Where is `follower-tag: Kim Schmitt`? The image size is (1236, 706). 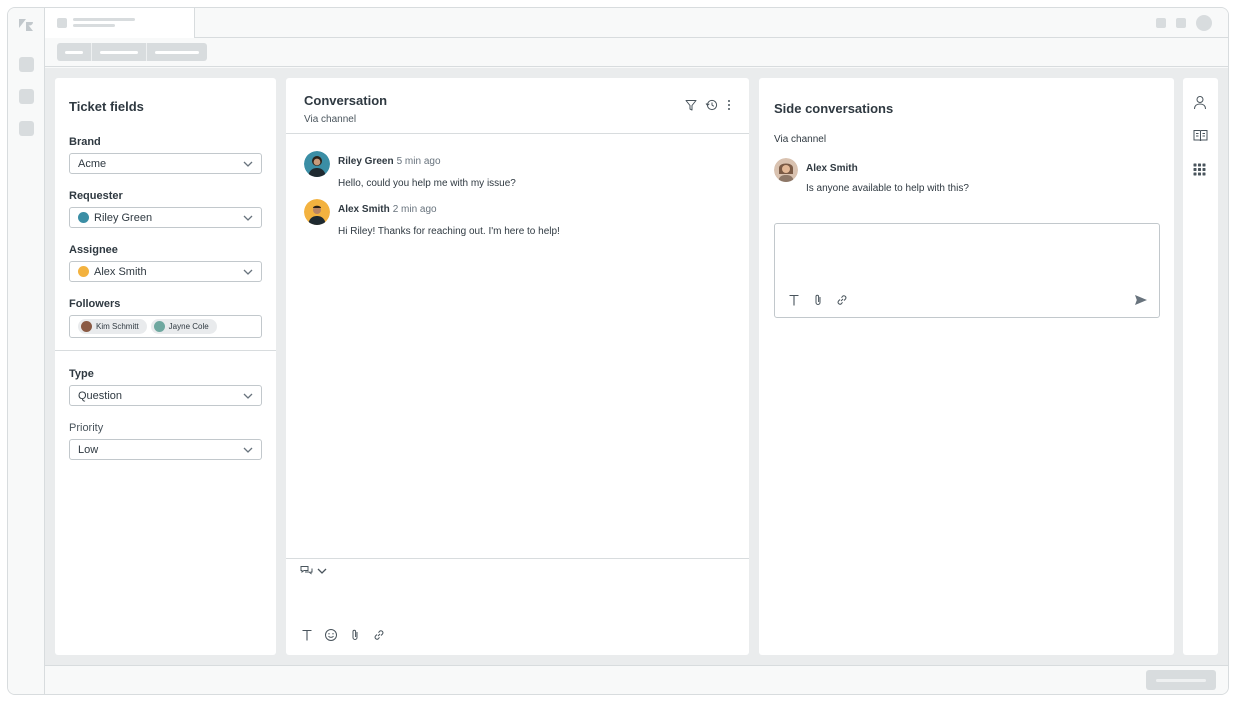 follower-tag: Kim Schmitt is located at coordinates (112, 326).